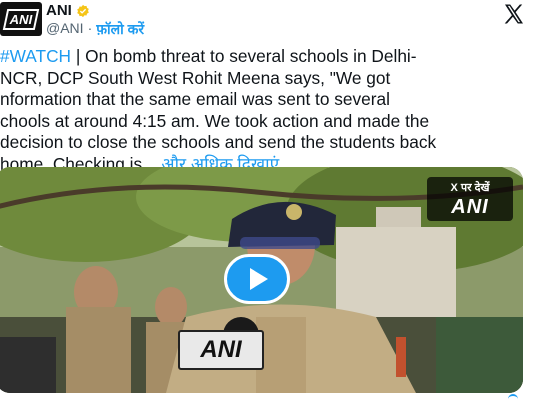 Image resolution: width=534 pixels, height=400 pixels. I want to click on footer-strip, so click(267, 396).